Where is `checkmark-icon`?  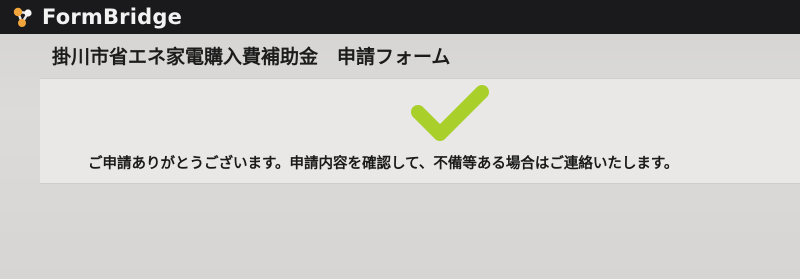
checkmark-icon is located at coordinates (450, 115).